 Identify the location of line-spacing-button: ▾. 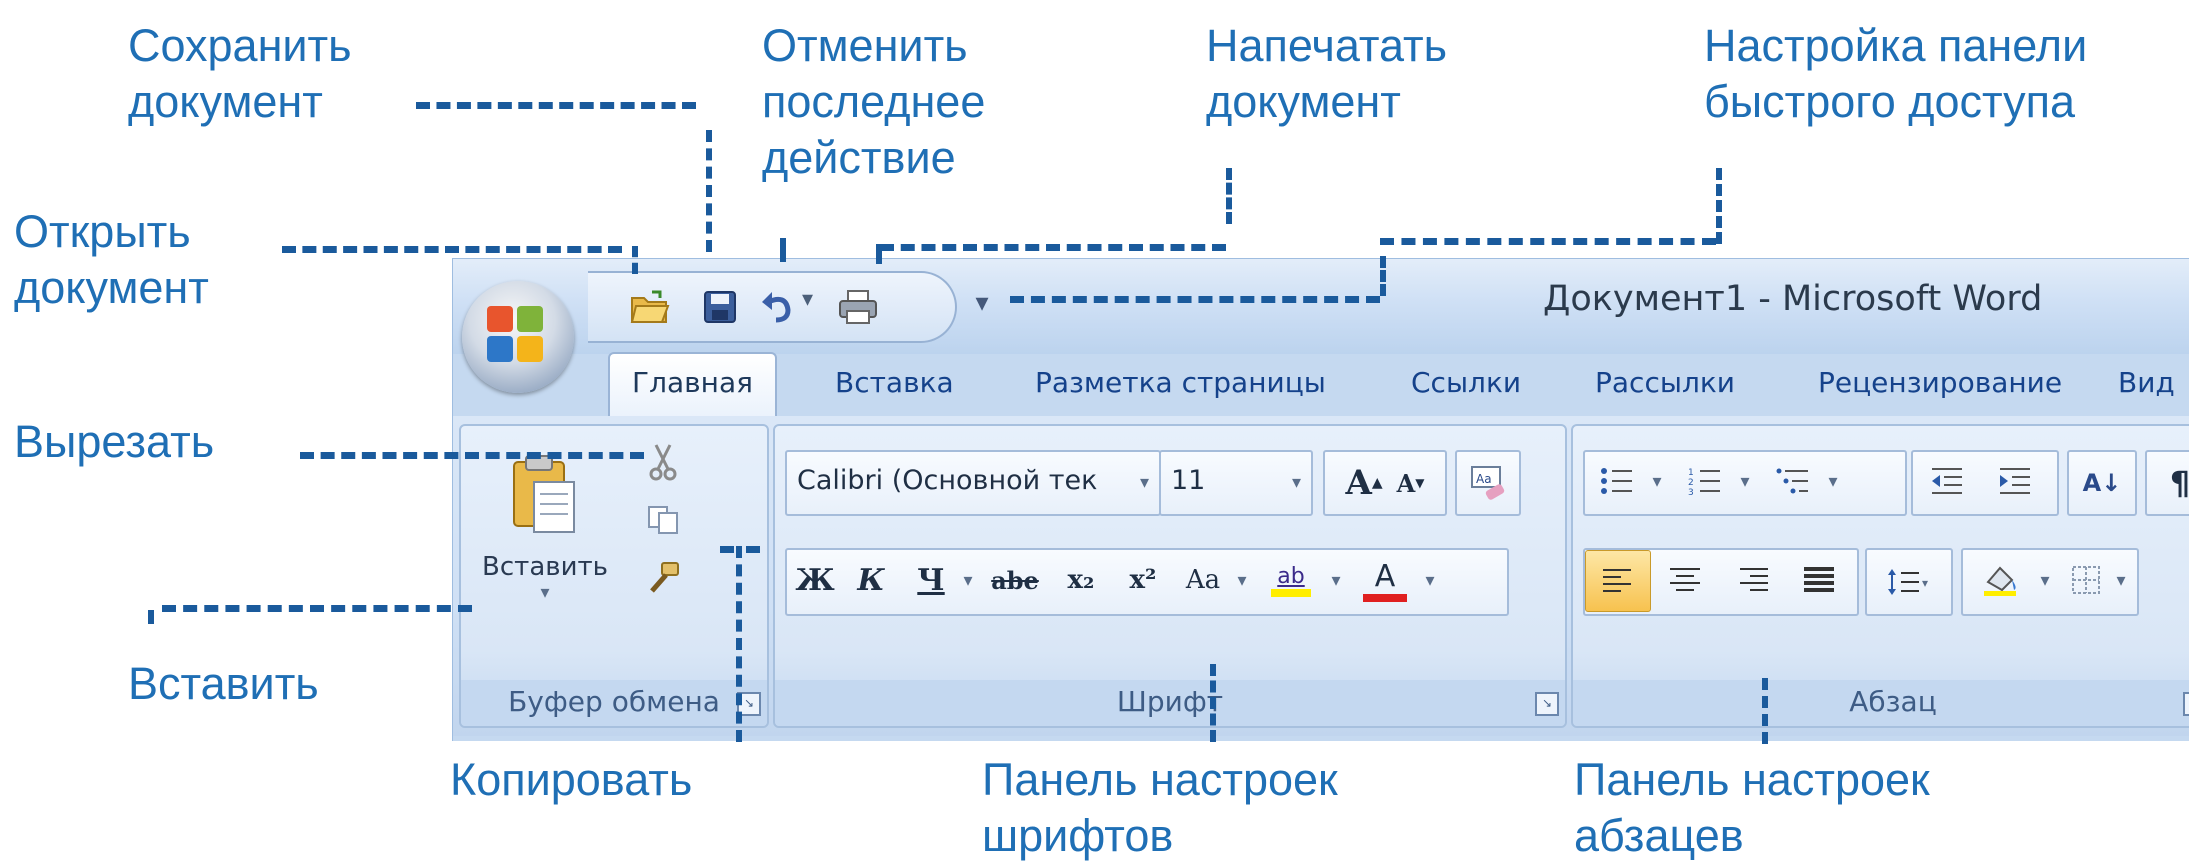
(1909, 582).